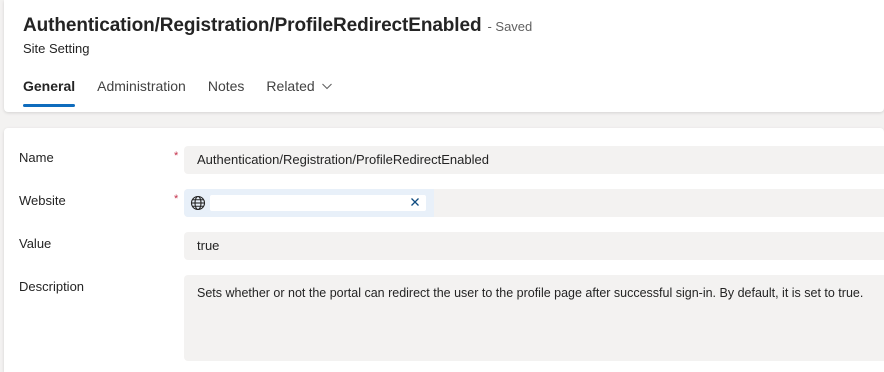  I want to click on tab-notes-label: Notes, so click(226, 86).